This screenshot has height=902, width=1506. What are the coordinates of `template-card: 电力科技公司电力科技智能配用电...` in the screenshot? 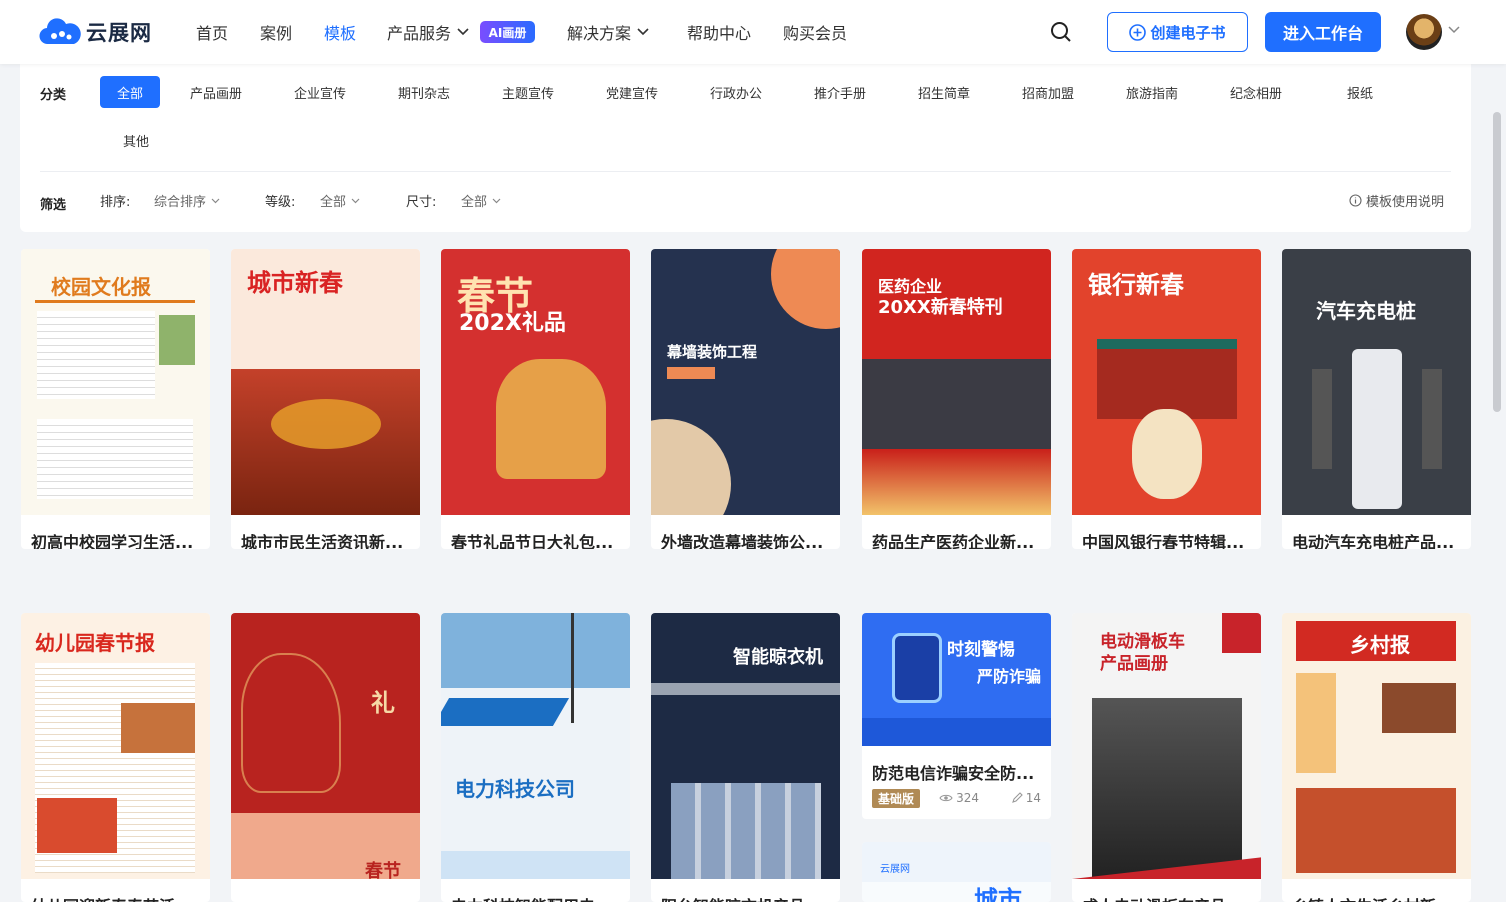 It's located at (535, 757).